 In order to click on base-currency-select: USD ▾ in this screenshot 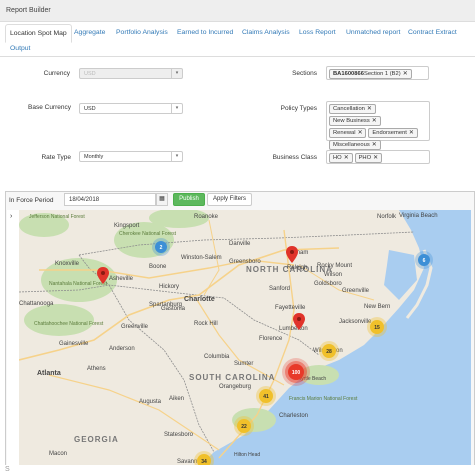, I will do `click(131, 108)`.